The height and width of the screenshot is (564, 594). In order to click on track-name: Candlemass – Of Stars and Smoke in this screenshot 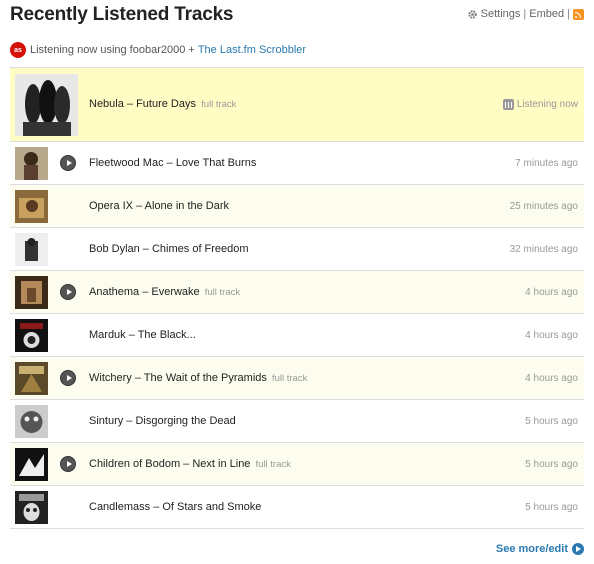, I will do `click(175, 507)`.